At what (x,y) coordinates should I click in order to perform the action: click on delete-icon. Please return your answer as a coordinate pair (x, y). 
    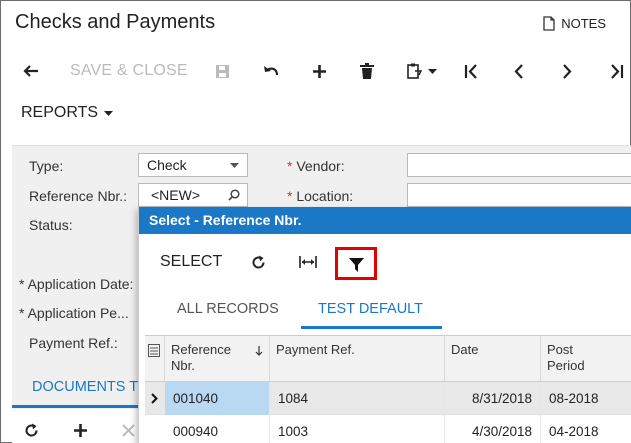
    Looking at the image, I should click on (367, 71).